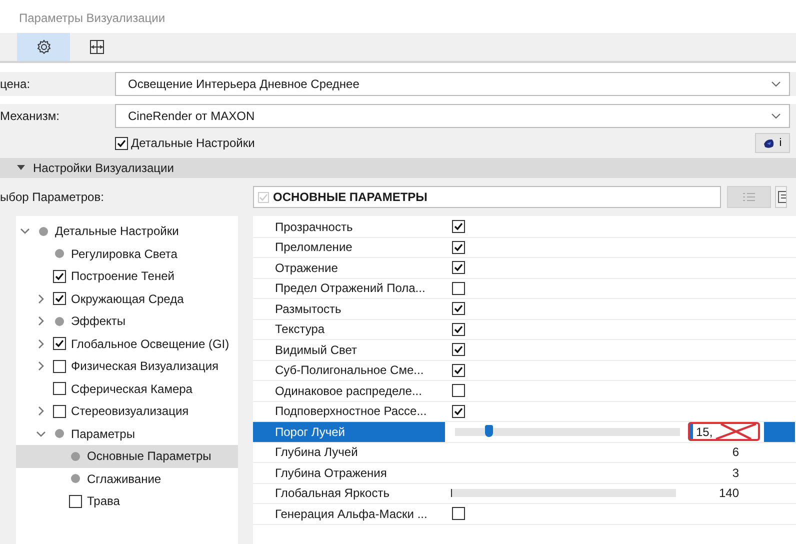  What do you see at coordinates (16, 84) in the screenshot?
I see `field-label: цена:` at bounding box center [16, 84].